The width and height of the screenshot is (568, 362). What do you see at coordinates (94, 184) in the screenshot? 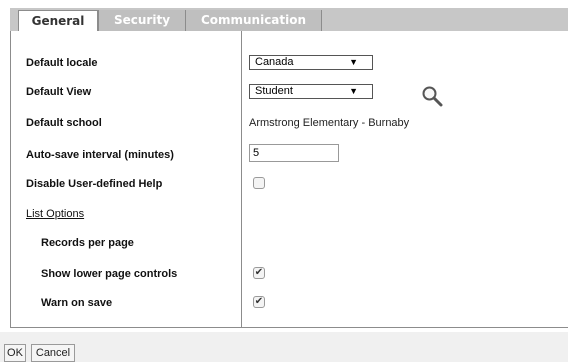
I see `disable-help-label: Disable User-defined Help` at bounding box center [94, 184].